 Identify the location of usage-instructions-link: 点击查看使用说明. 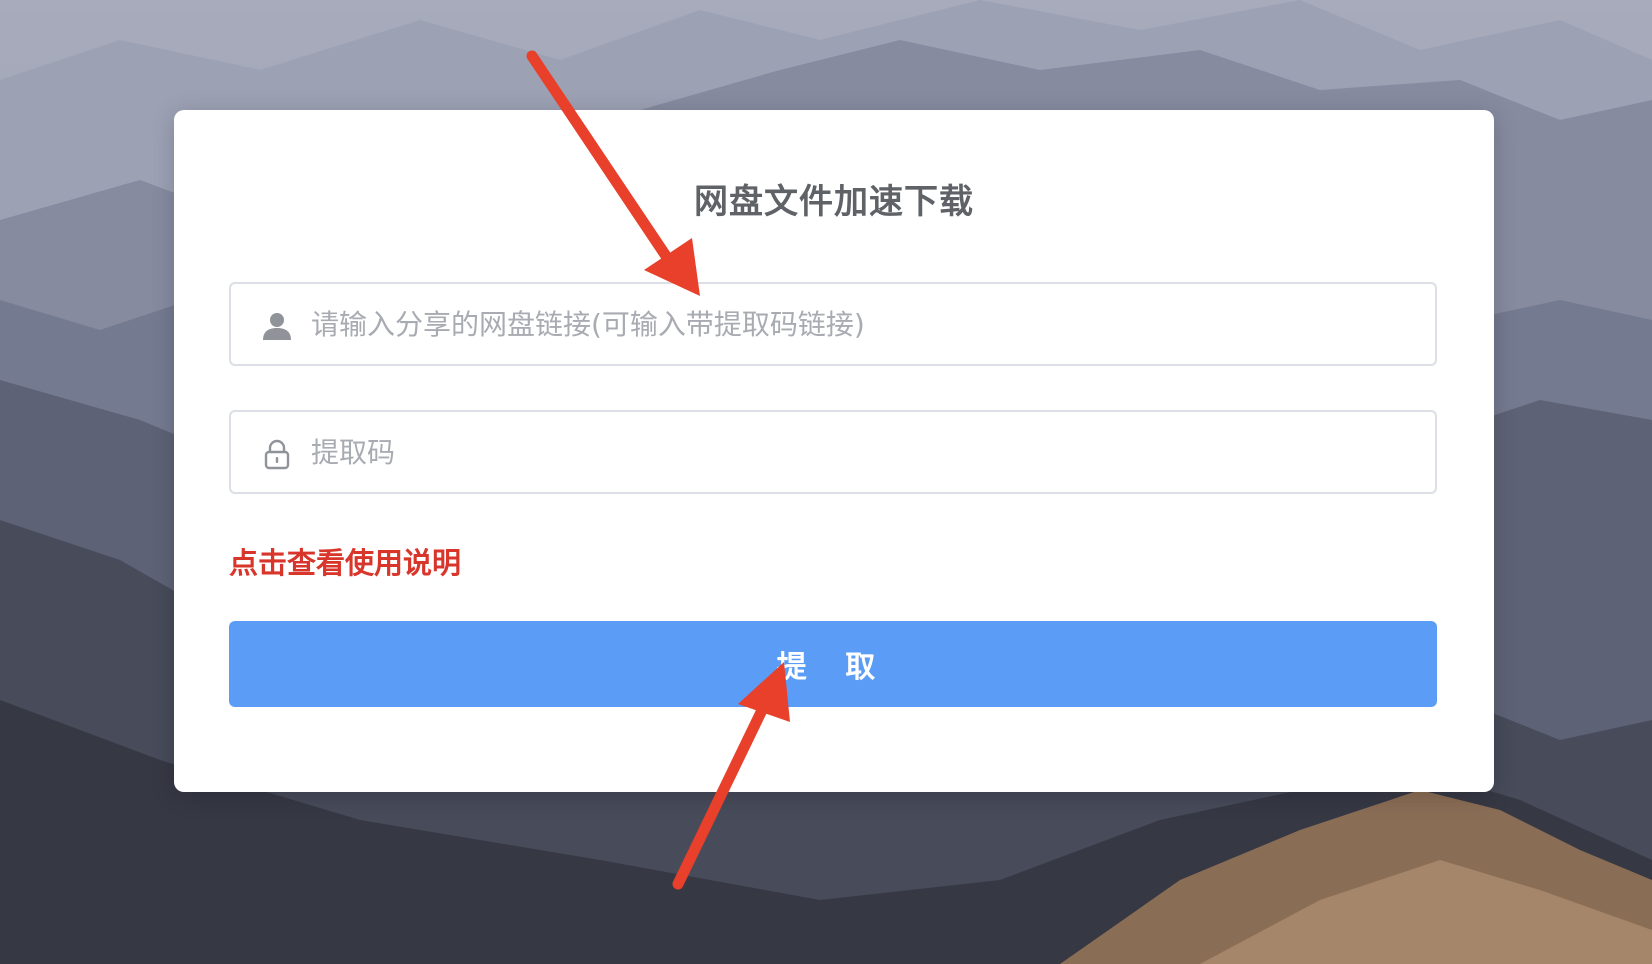
(345, 561).